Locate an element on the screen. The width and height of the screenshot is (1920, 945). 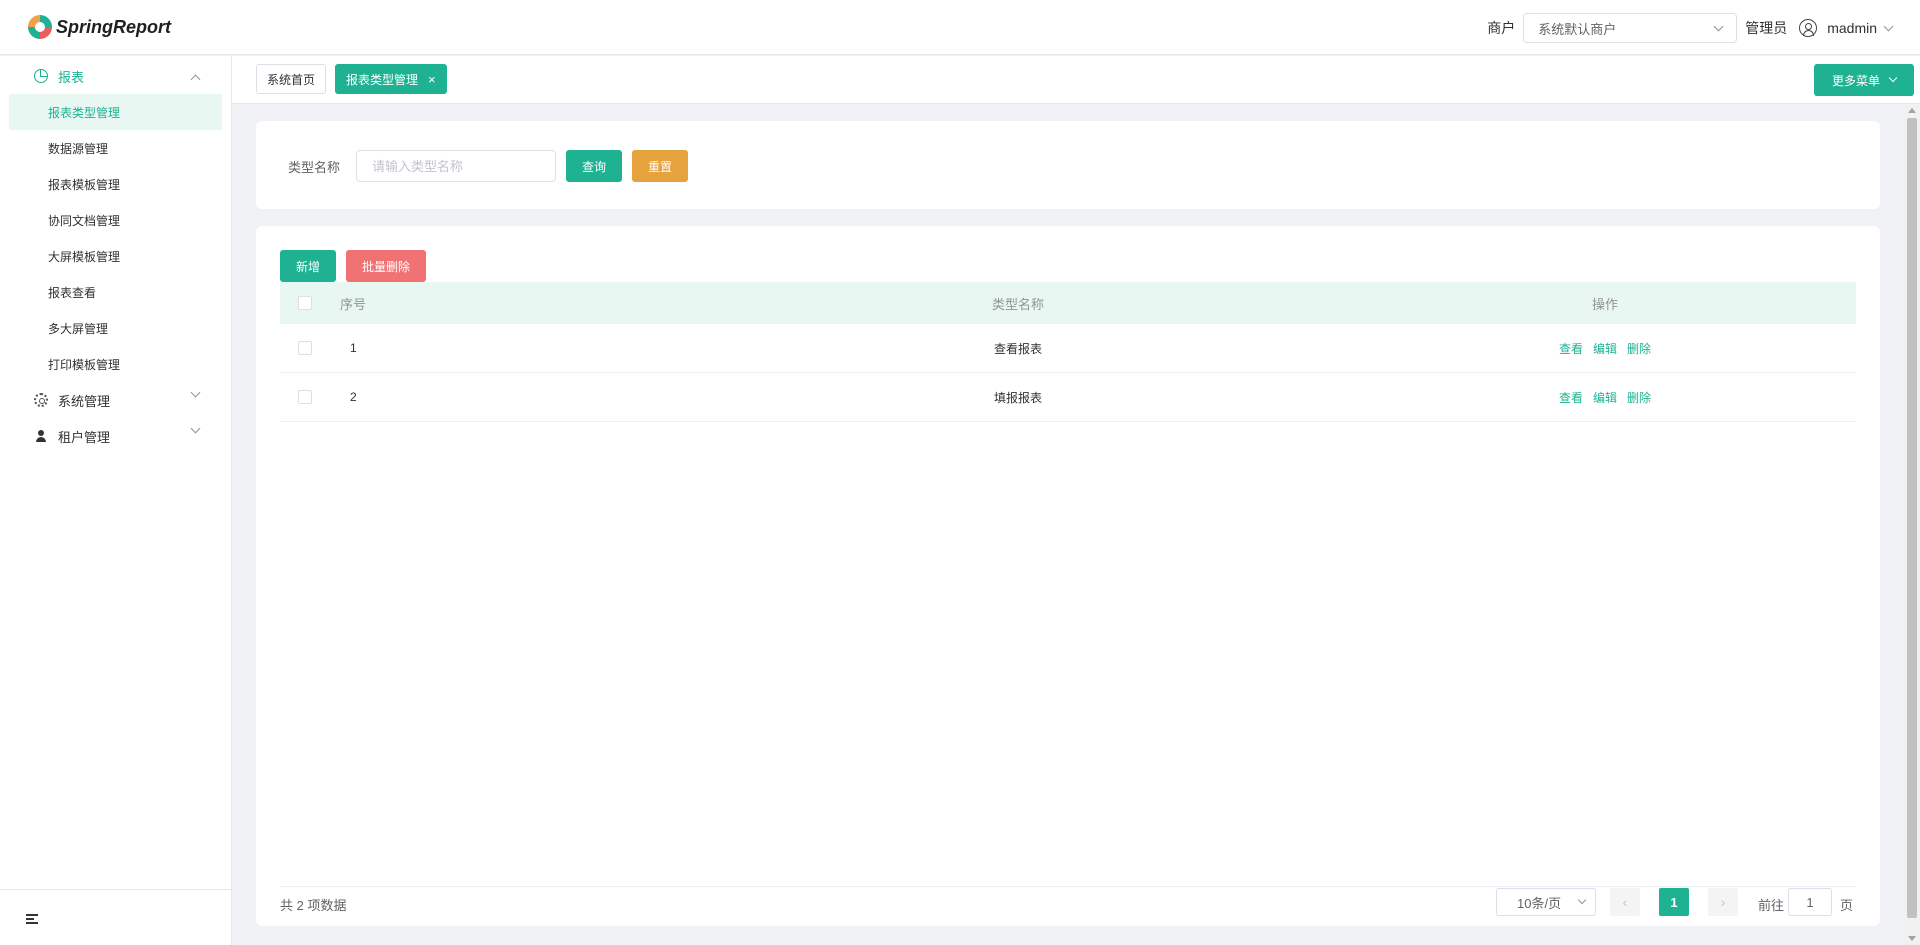
prev-page-button: ‹ is located at coordinates (1625, 902).